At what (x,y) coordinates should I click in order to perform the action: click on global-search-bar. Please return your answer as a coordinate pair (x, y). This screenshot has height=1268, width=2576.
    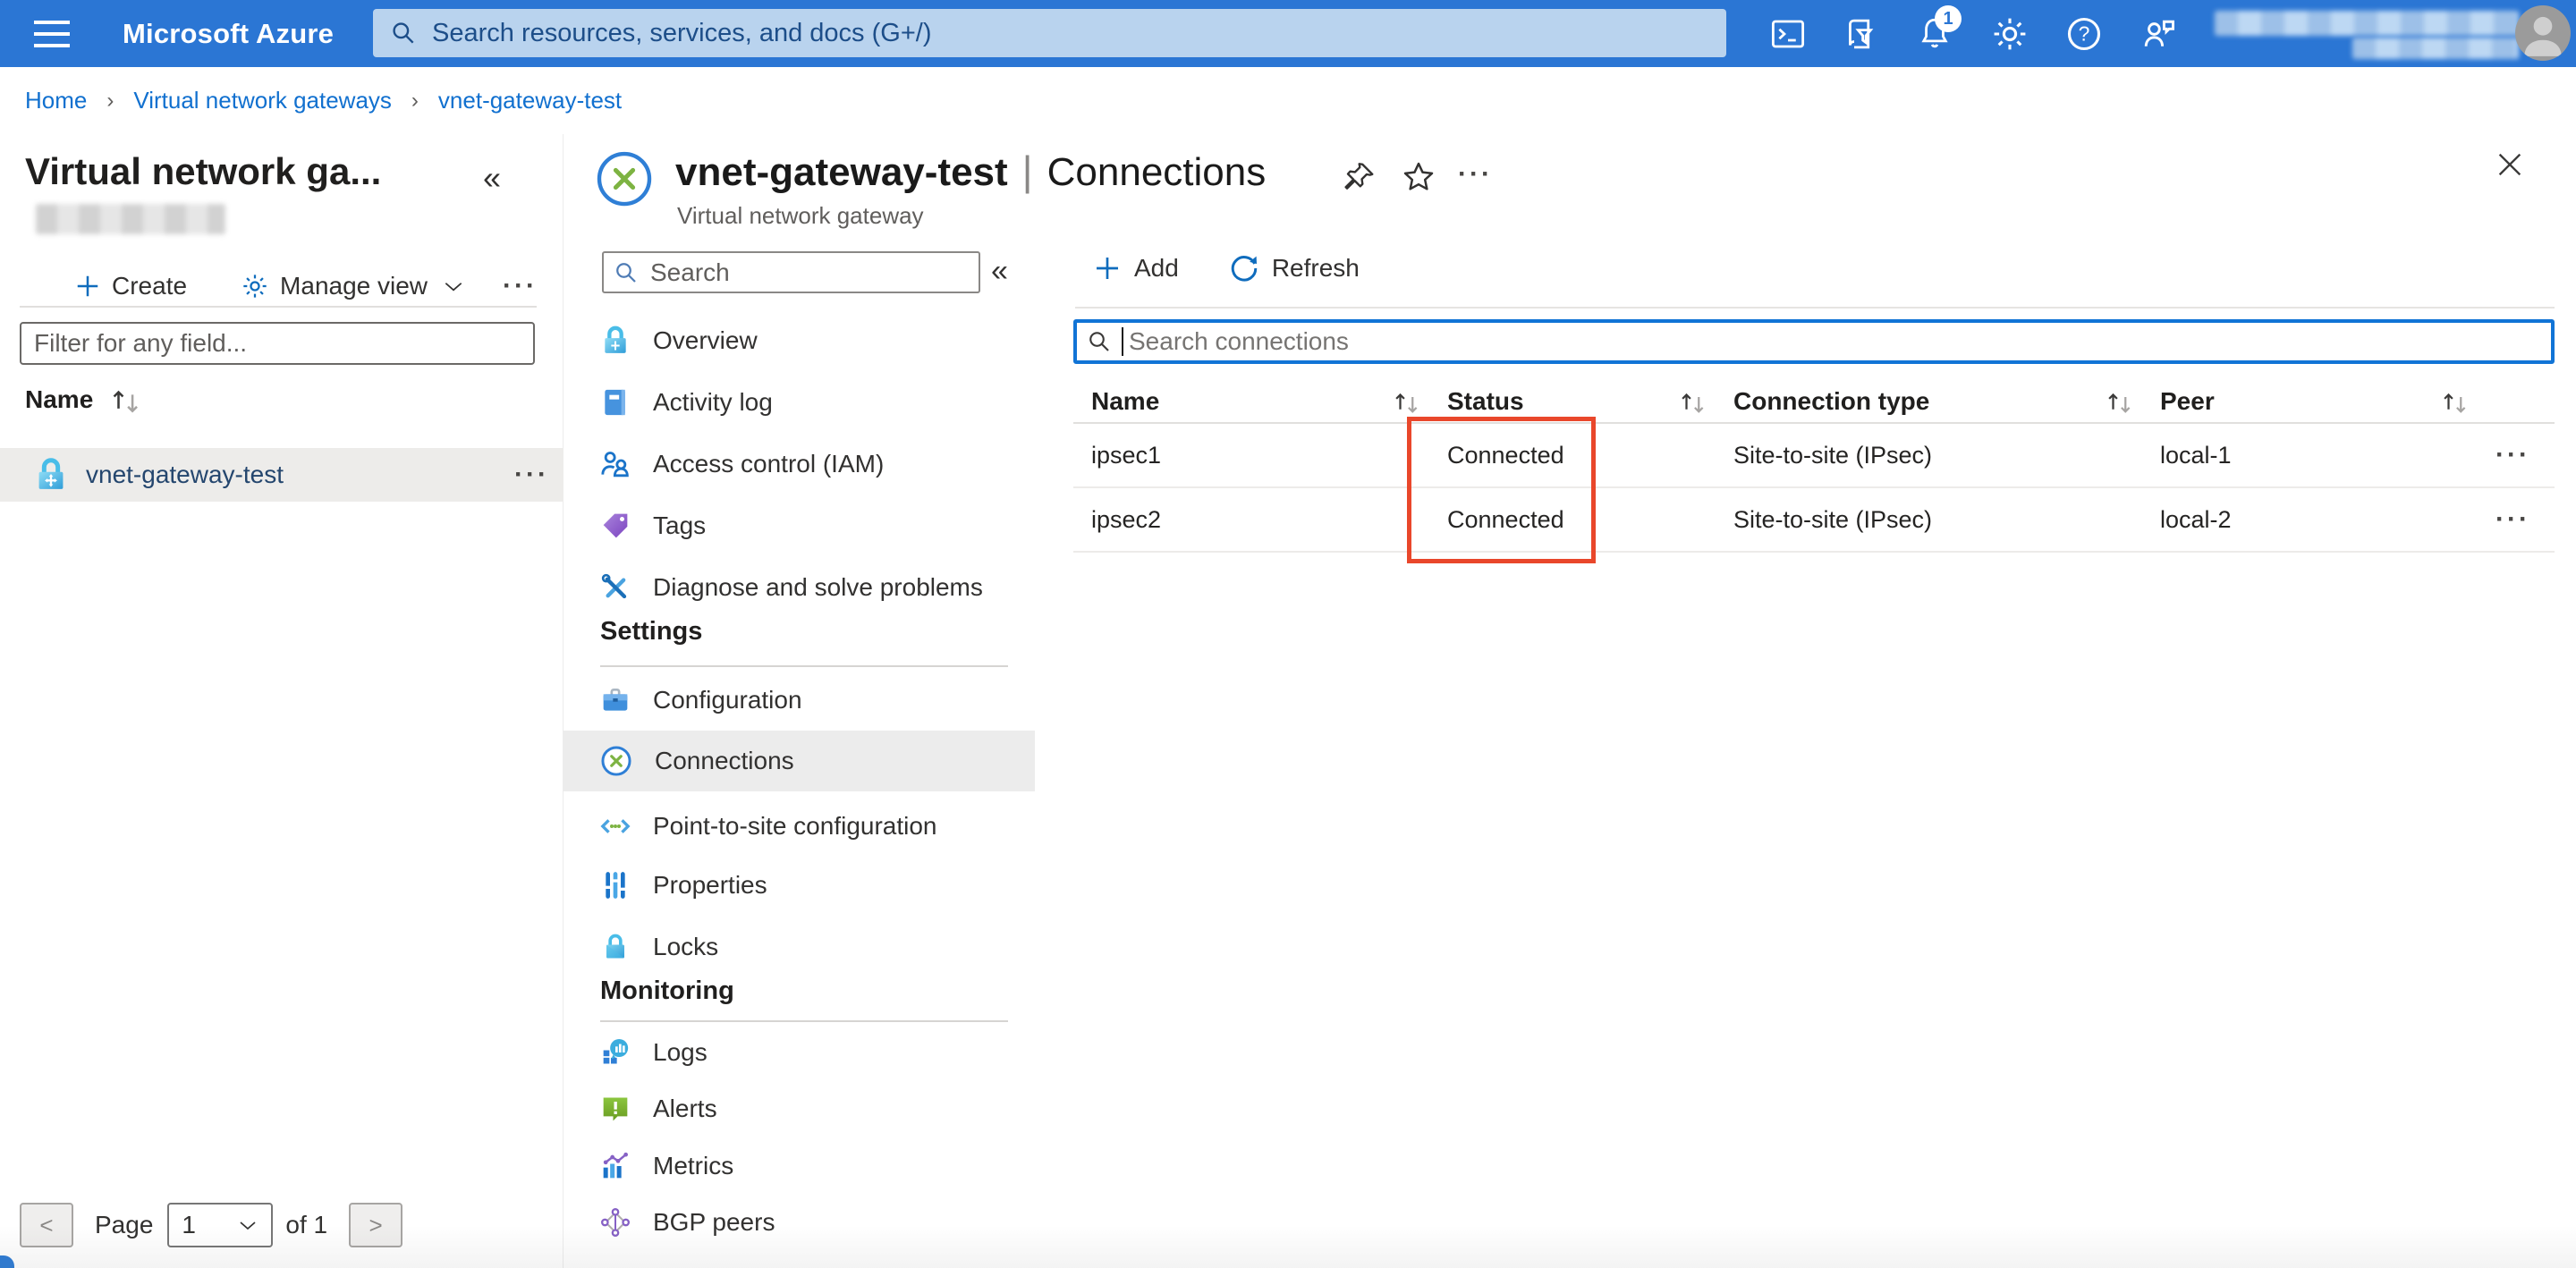
    Looking at the image, I should click on (1049, 33).